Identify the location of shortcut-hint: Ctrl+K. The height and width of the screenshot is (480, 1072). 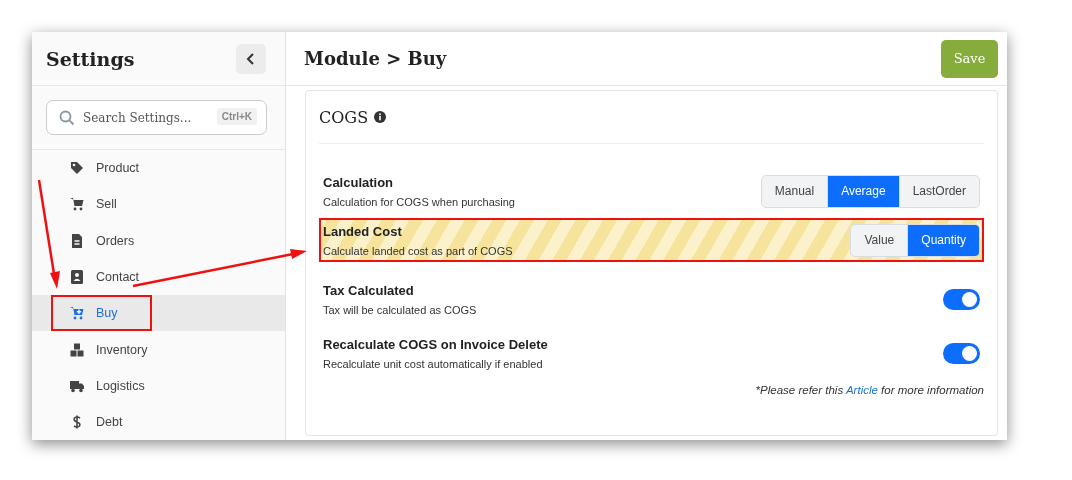
(236, 116).